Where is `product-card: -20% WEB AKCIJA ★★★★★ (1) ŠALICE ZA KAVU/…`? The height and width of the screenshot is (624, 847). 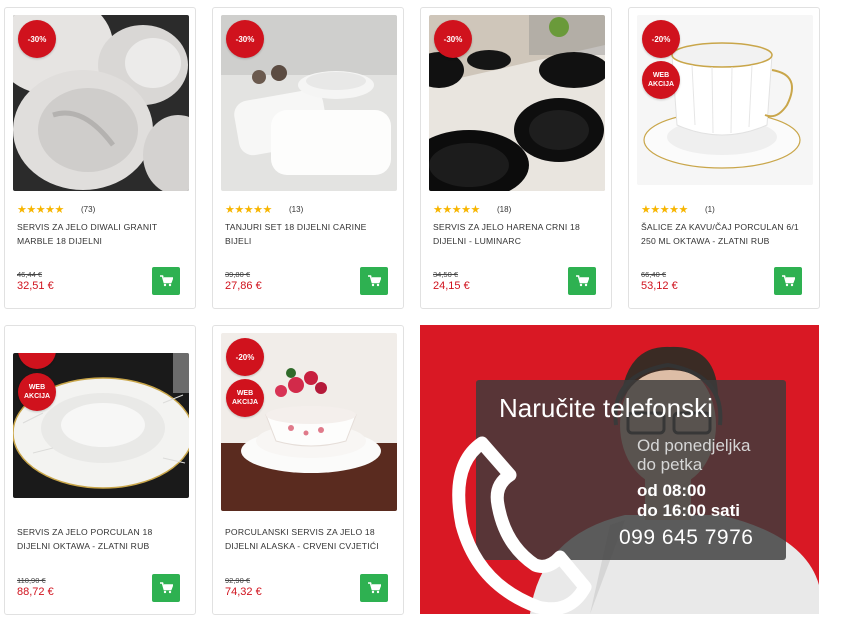
product-card: -20% WEB AKCIJA ★★★★★ (1) ŠALICE ZA KAVU/… is located at coordinates (724, 158).